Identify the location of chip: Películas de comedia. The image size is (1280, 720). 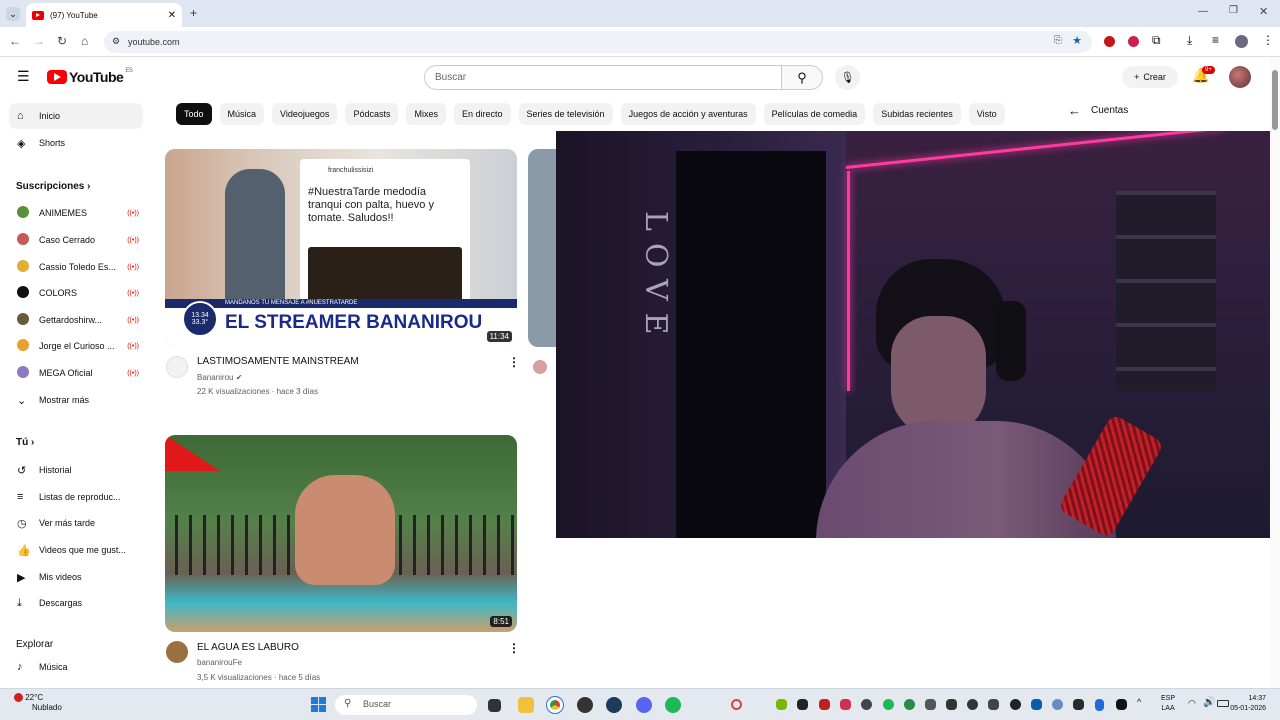
(814, 114).